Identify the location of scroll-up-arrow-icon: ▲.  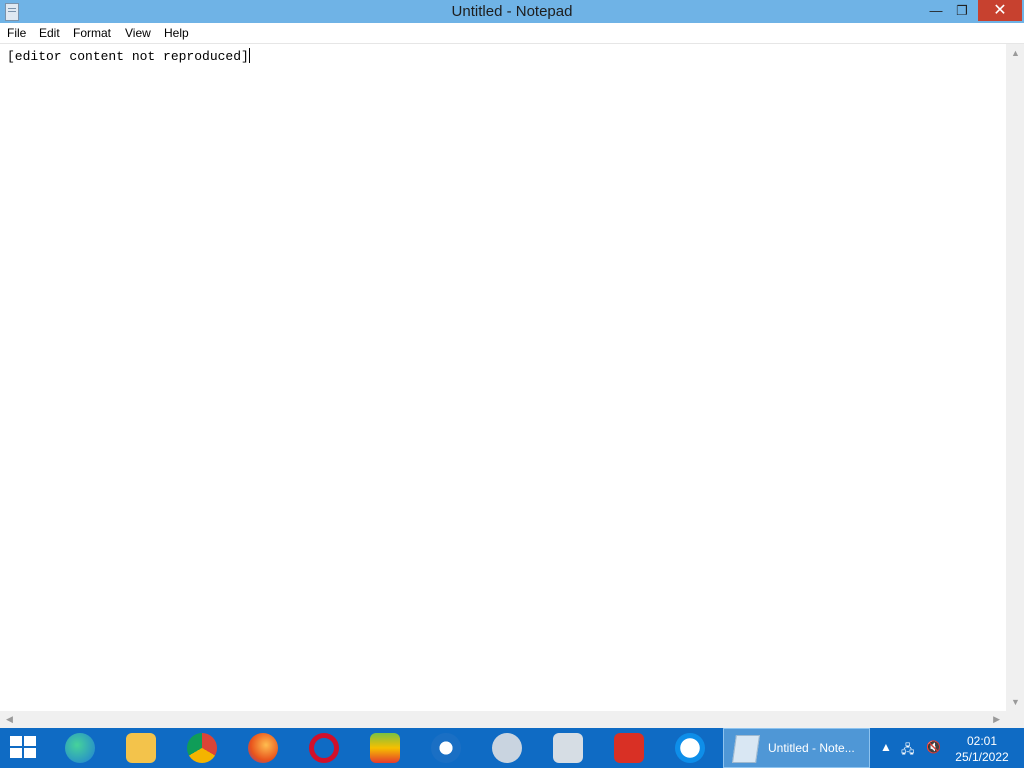
(1015, 53).